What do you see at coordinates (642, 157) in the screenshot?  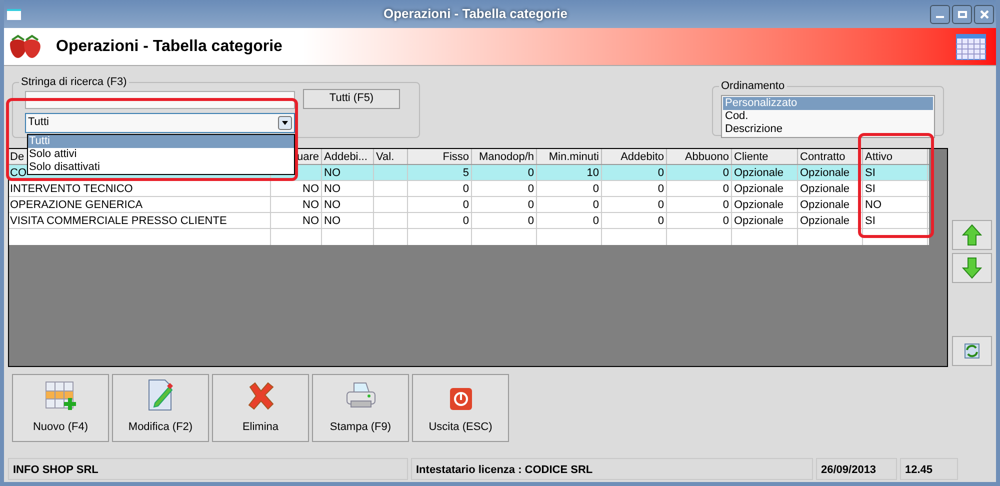 I see `column-header: Addebito` at bounding box center [642, 157].